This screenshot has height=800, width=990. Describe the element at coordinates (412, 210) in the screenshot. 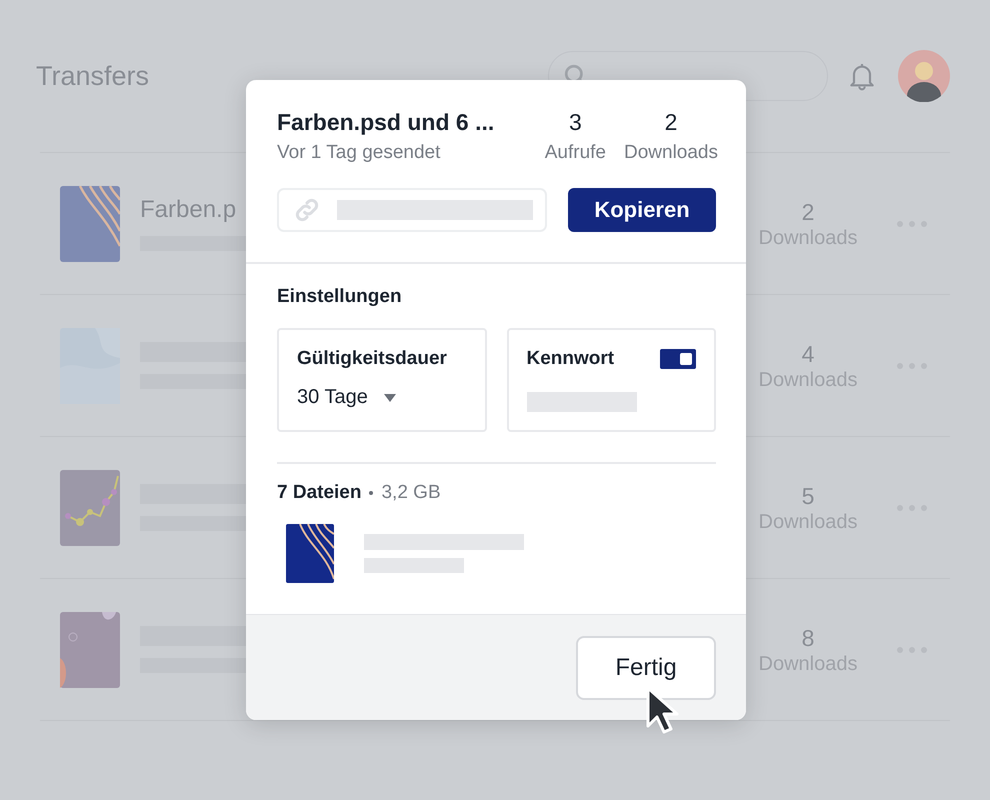

I see `link-field` at that location.